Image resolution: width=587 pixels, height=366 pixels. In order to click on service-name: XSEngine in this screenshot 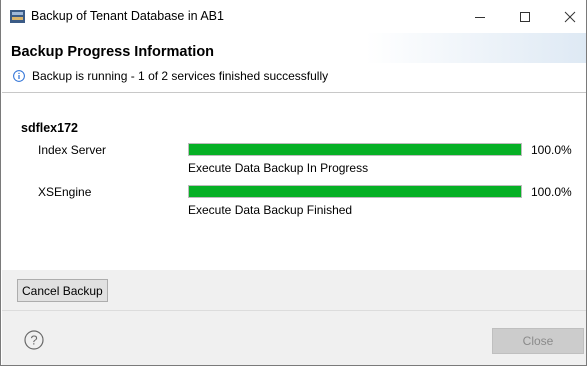, I will do `click(65, 192)`.